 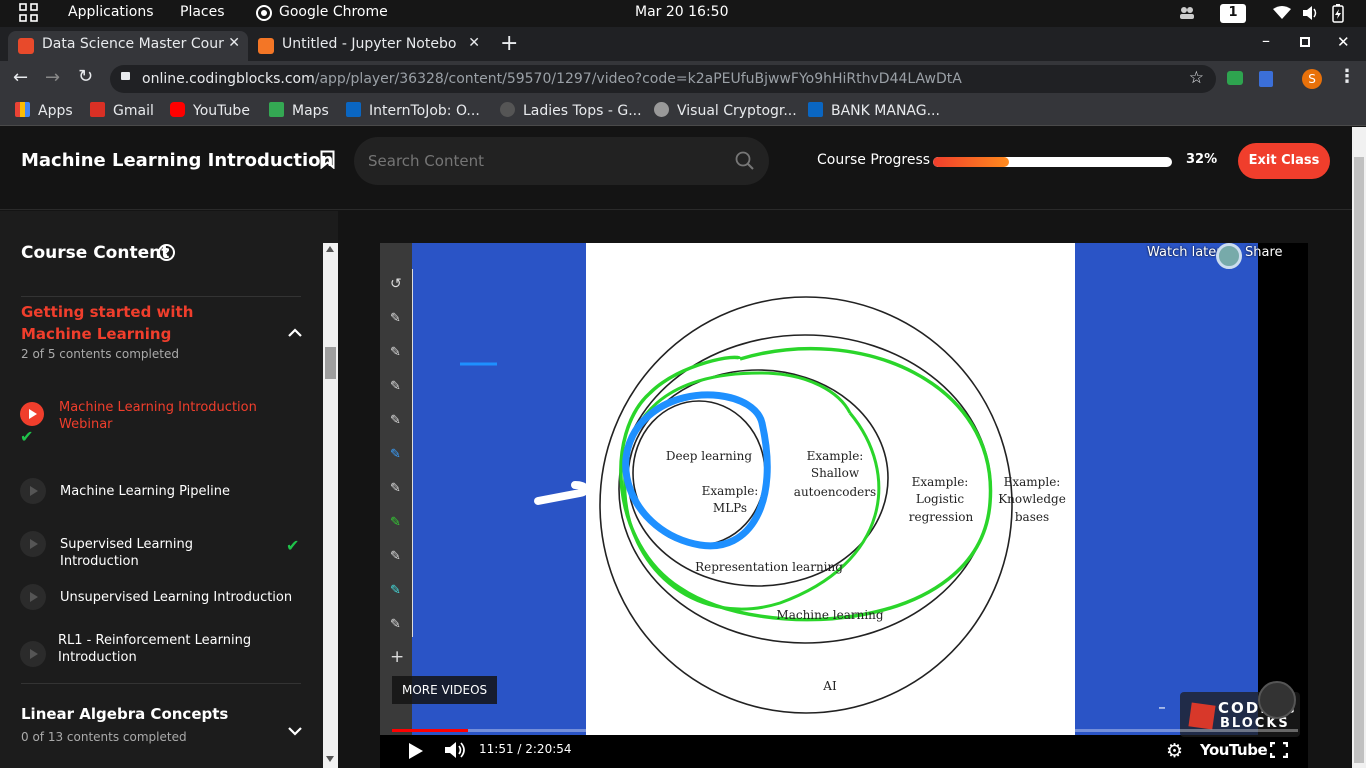 What do you see at coordinates (745, 163) in the screenshot?
I see `search-icon` at bounding box center [745, 163].